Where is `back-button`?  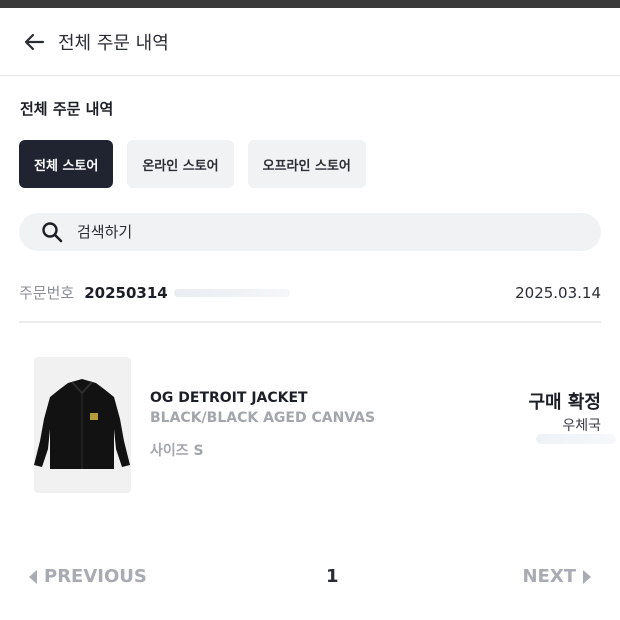
back-button is located at coordinates (34, 42).